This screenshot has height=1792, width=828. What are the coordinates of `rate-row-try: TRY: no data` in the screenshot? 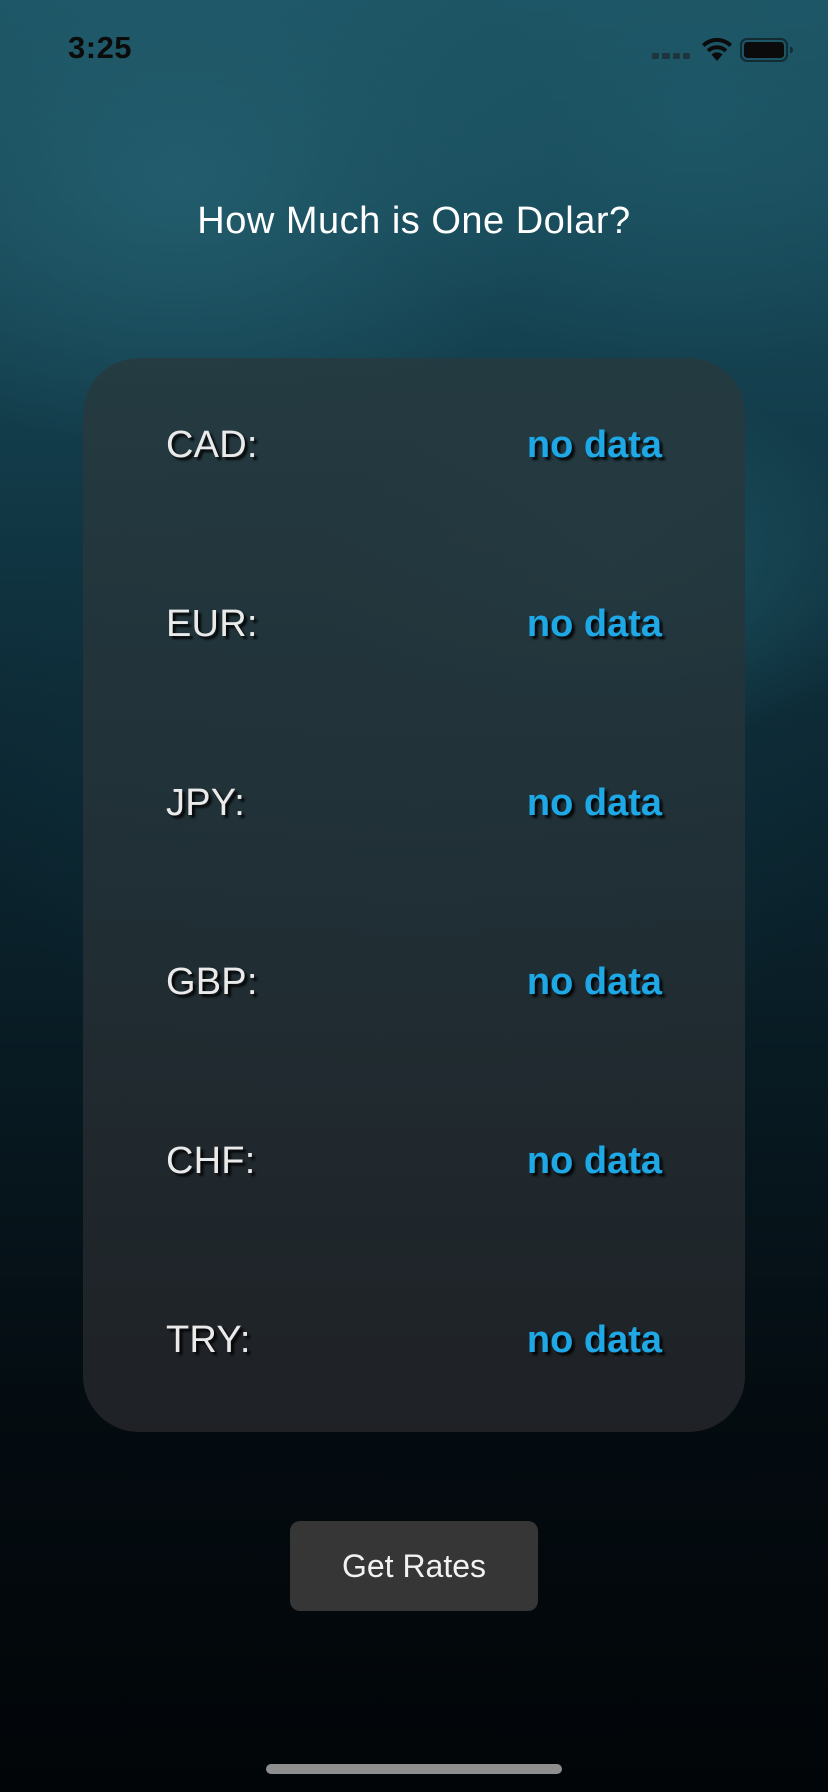 It's located at (414, 1341).